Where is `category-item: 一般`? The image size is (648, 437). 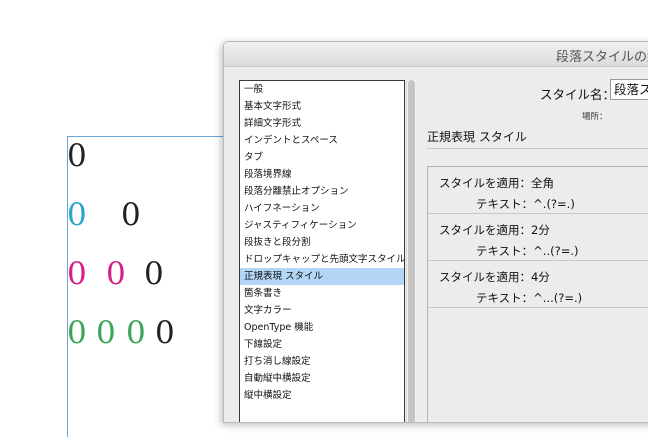
category-item: 一般 is located at coordinates (322, 89).